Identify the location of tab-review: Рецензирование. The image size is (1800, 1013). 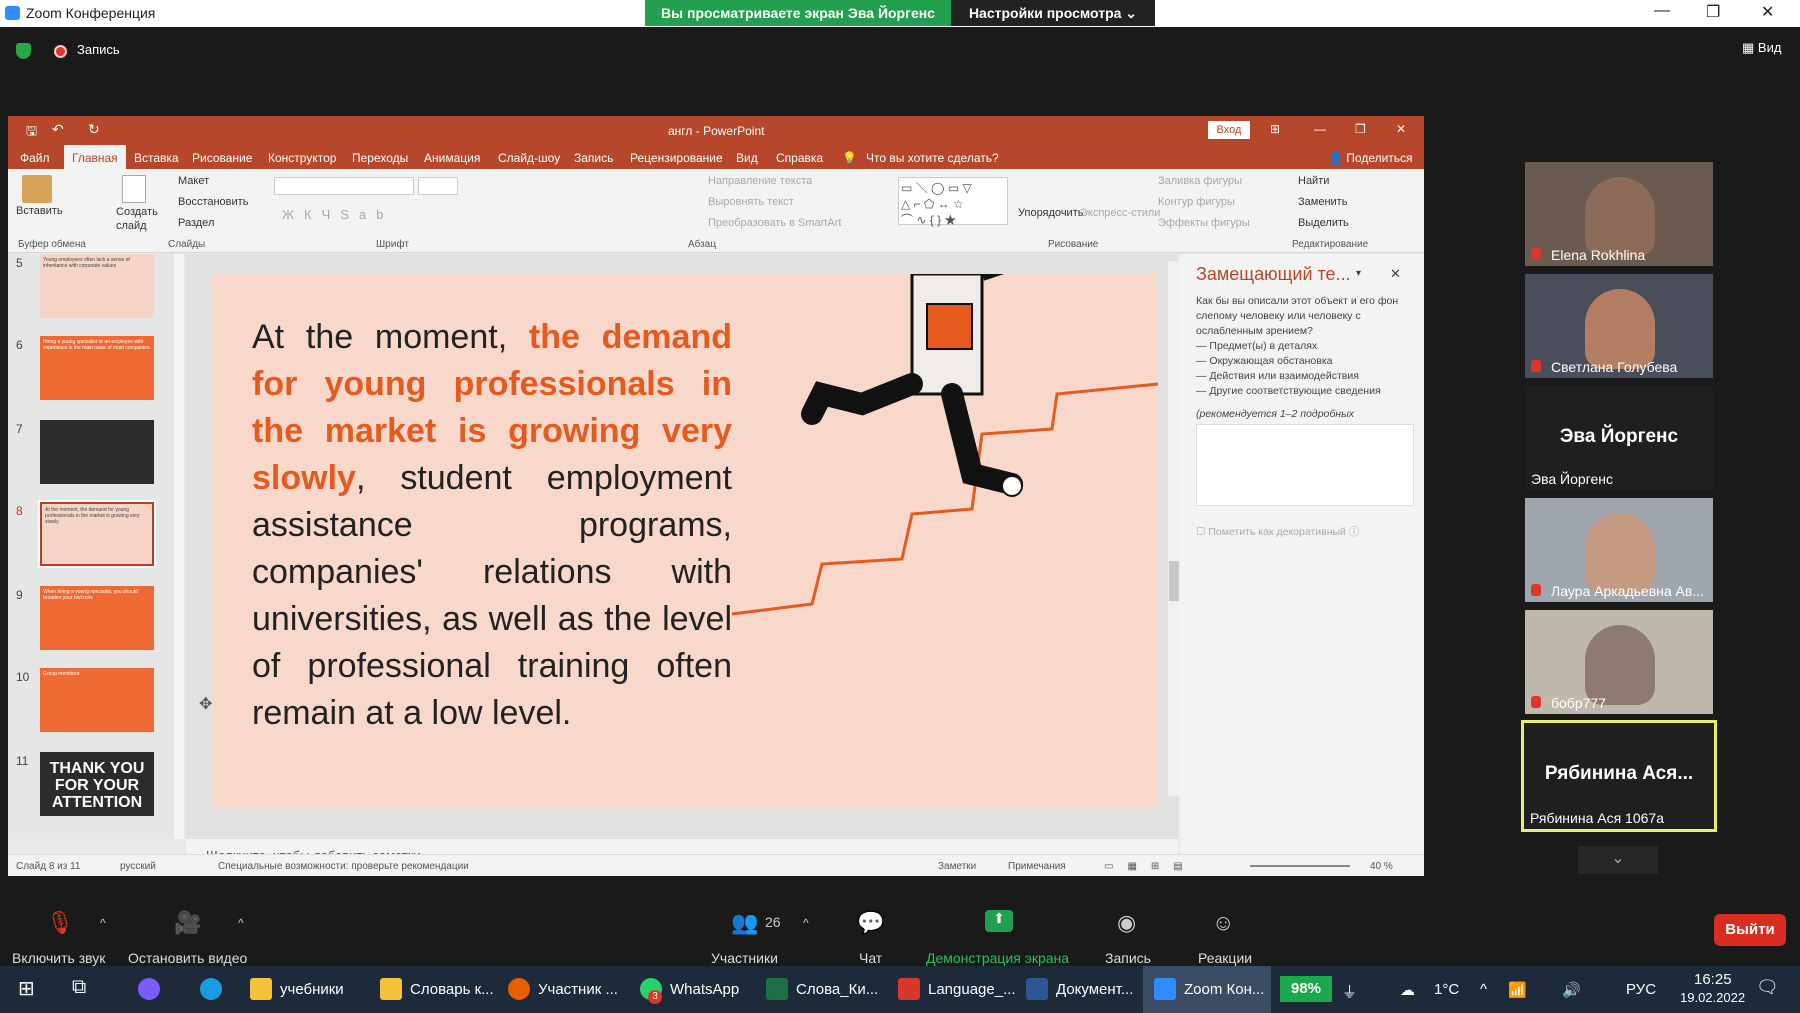
(676, 158).